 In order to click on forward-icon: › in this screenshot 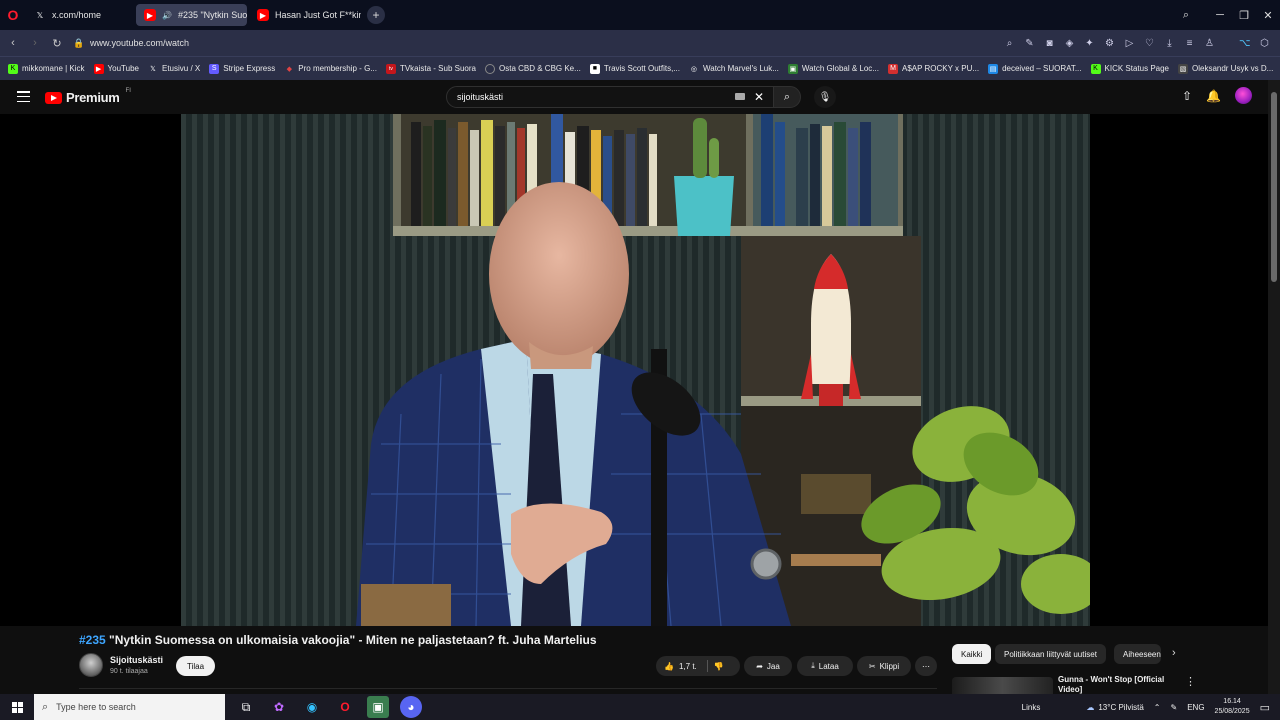, I will do `click(35, 43)`.